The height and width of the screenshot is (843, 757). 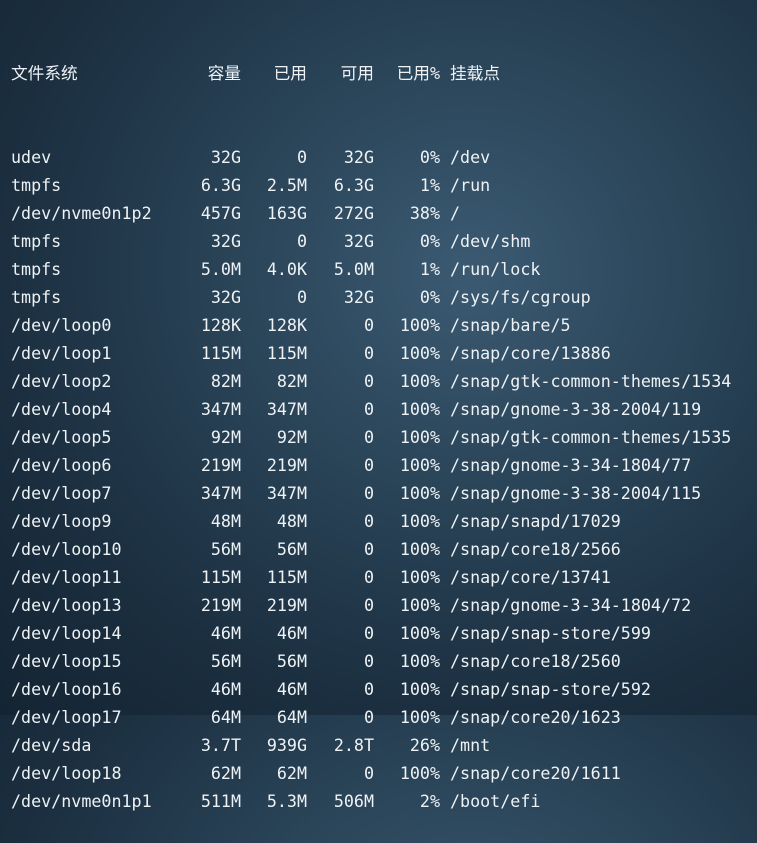 I want to click on size-cell: 457G, so click(x=220, y=213).